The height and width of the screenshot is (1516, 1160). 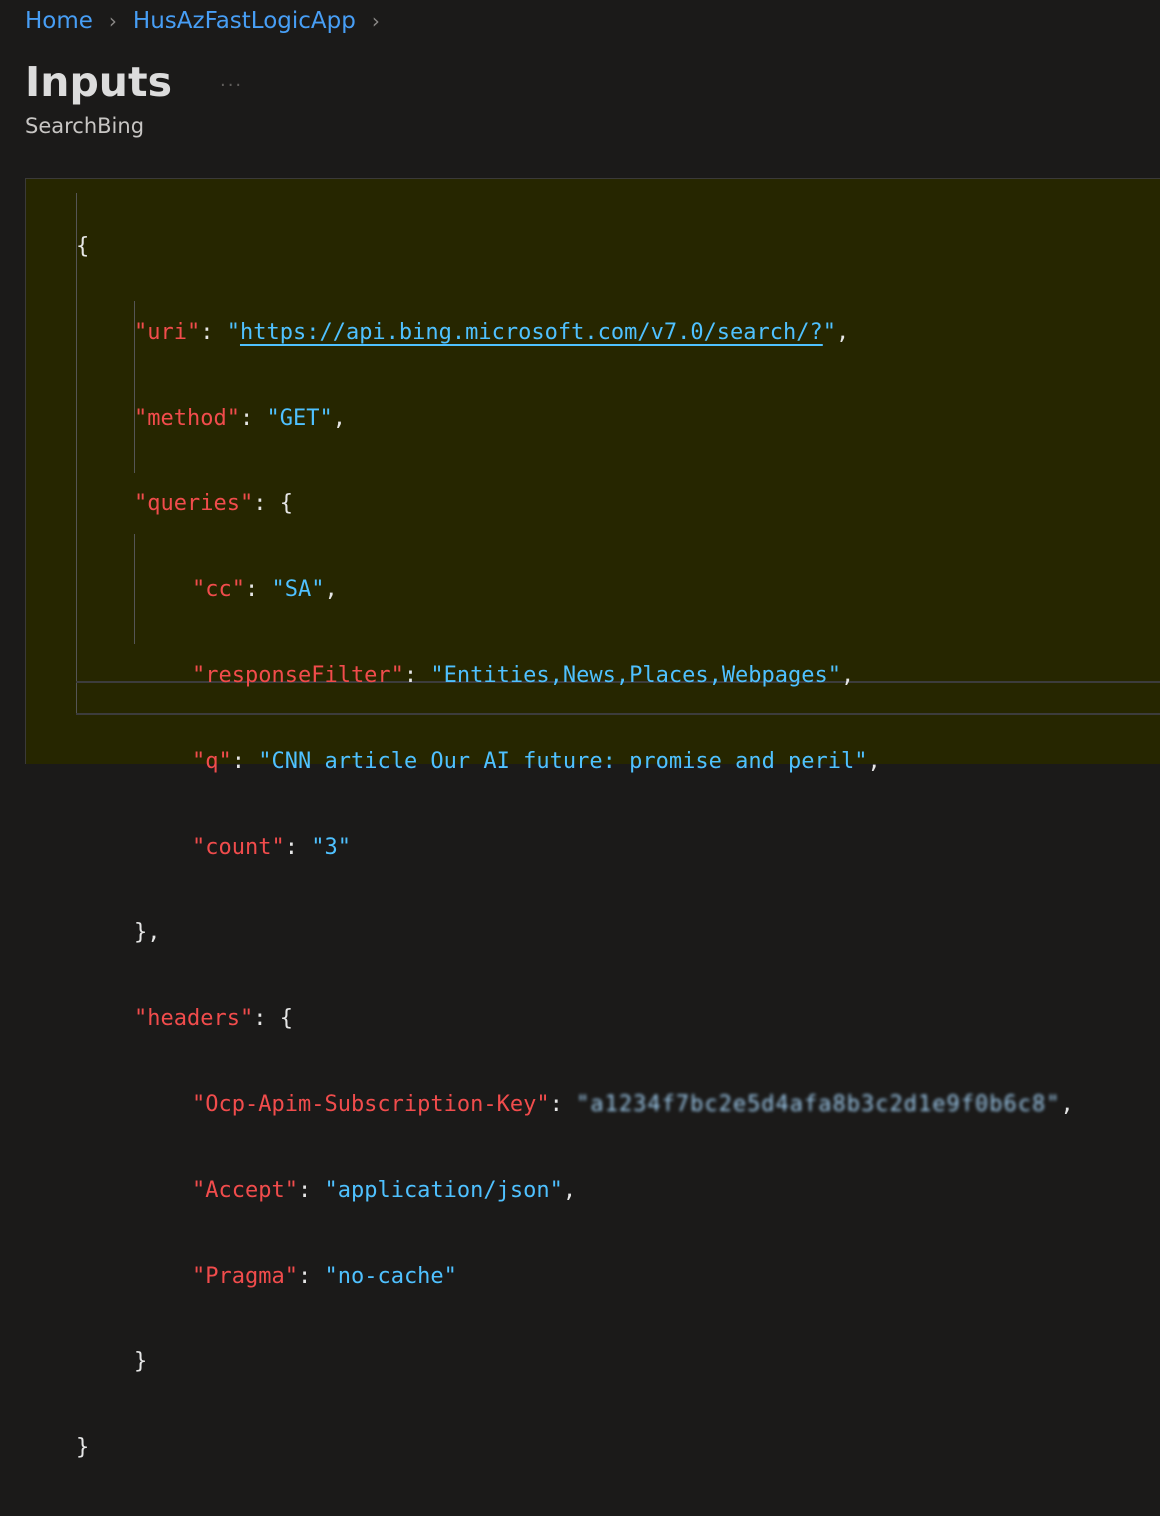 I want to click on breadcrumb-logic-app-link: HusAzFastLogicApp, so click(x=244, y=21).